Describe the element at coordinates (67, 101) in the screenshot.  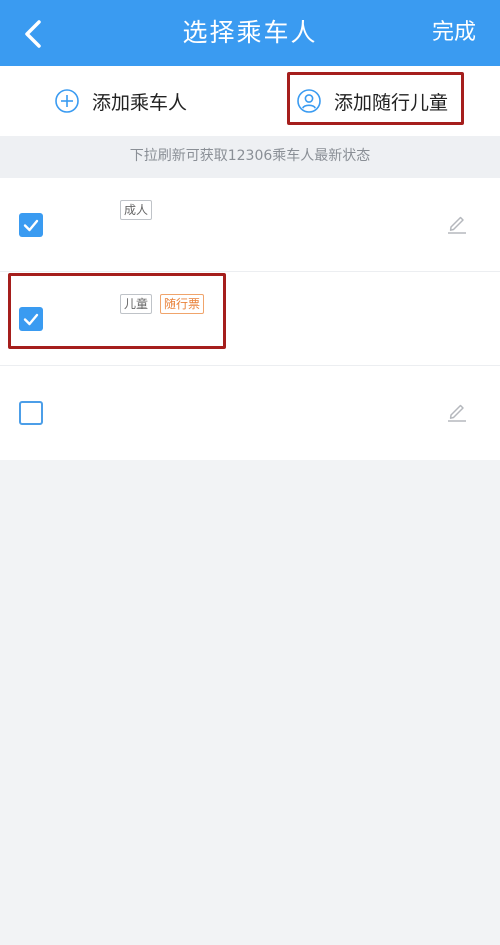
I see `plus-circle-icon` at that location.